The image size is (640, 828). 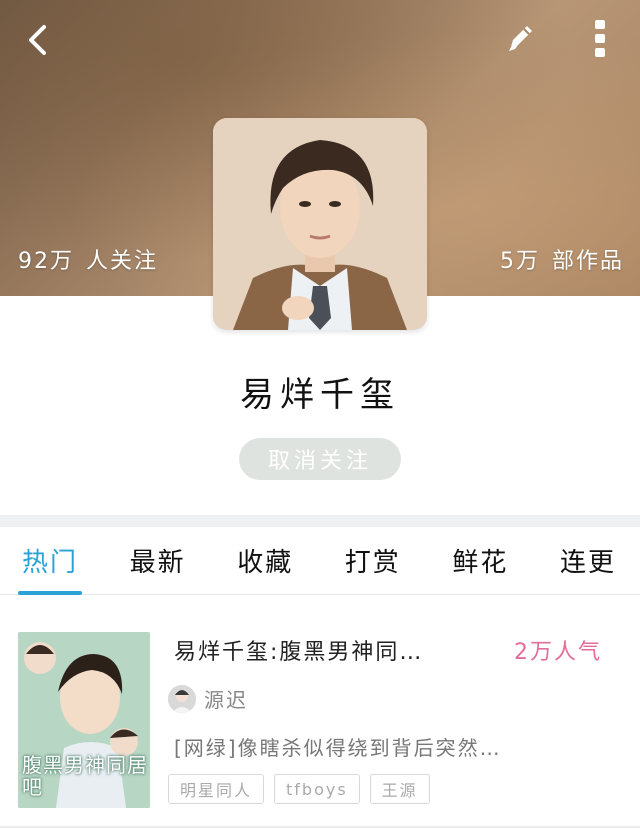 I want to click on back-button, so click(x=38, y=40).